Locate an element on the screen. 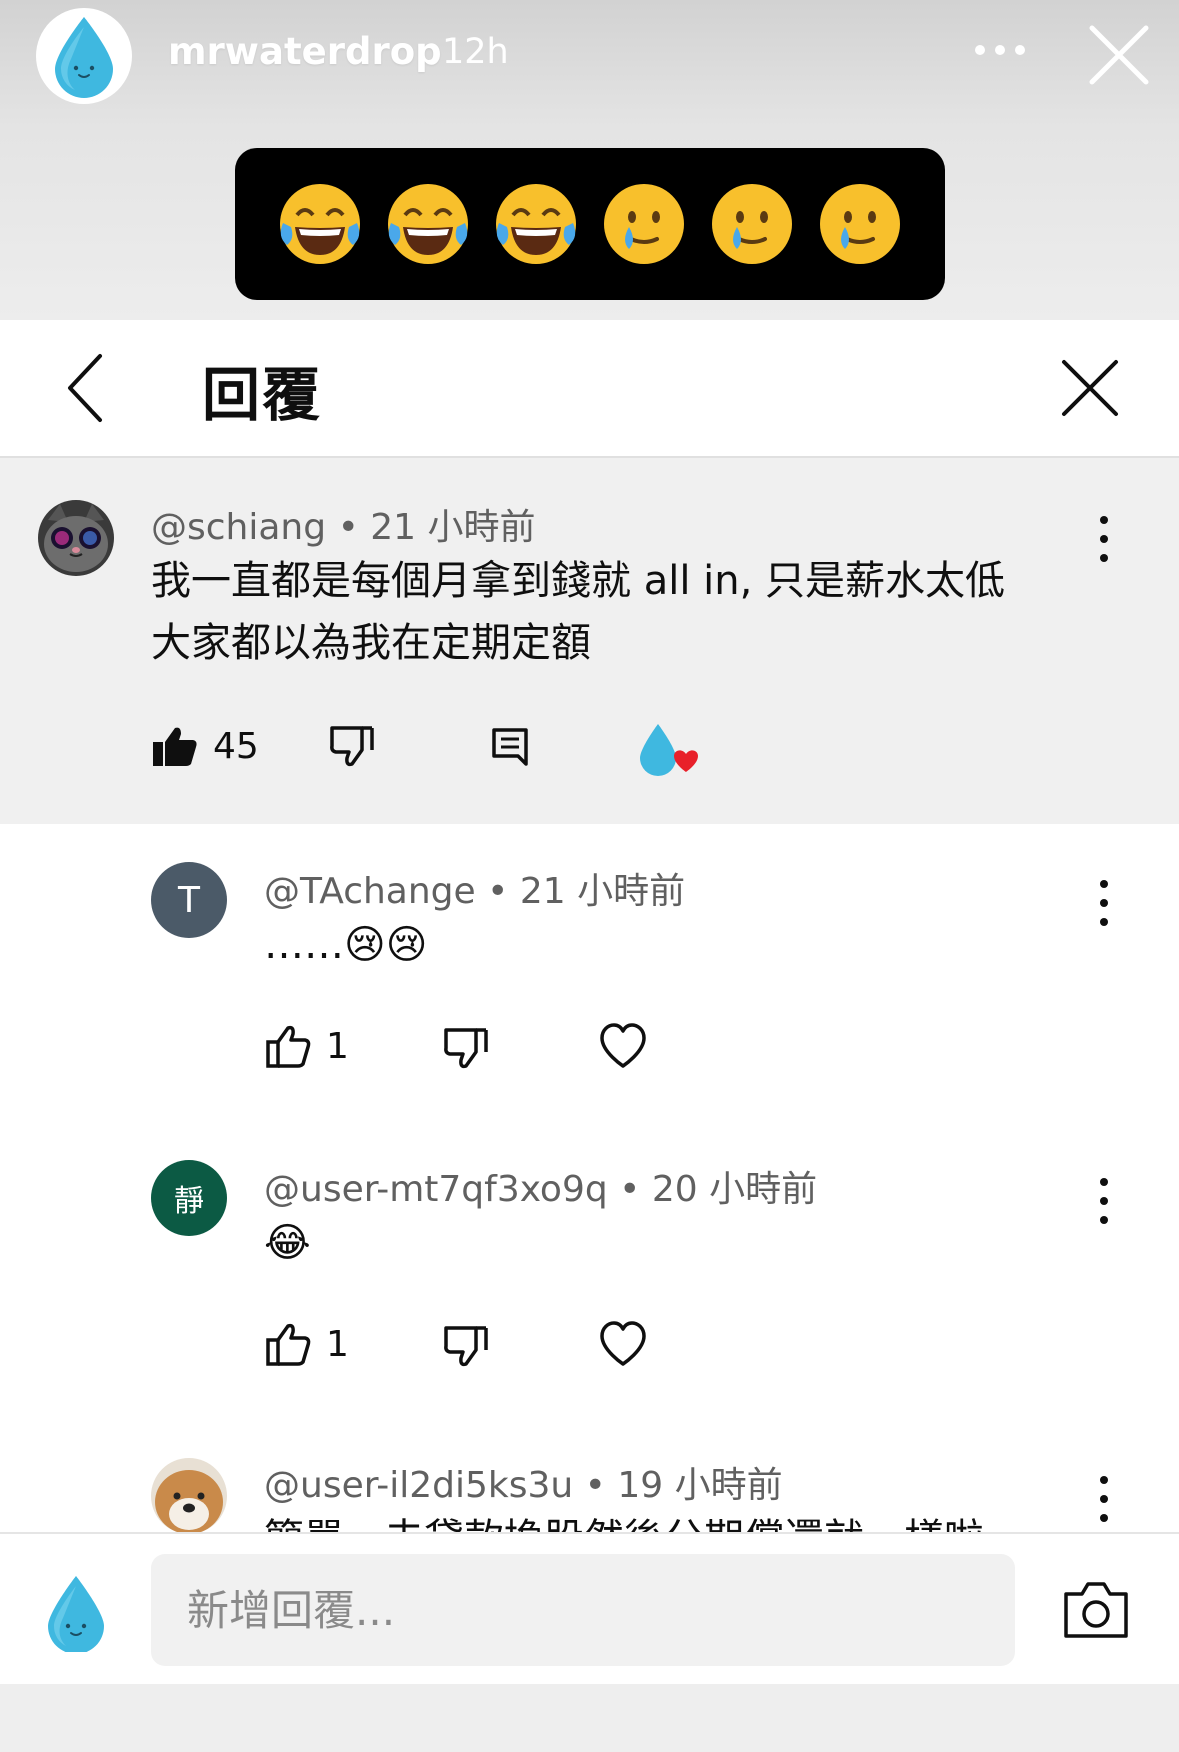  comment-text-line-1: 我一直都是每個月拿到錢就 all in, 只是薪水太低 is located at coordinates (578, 581).